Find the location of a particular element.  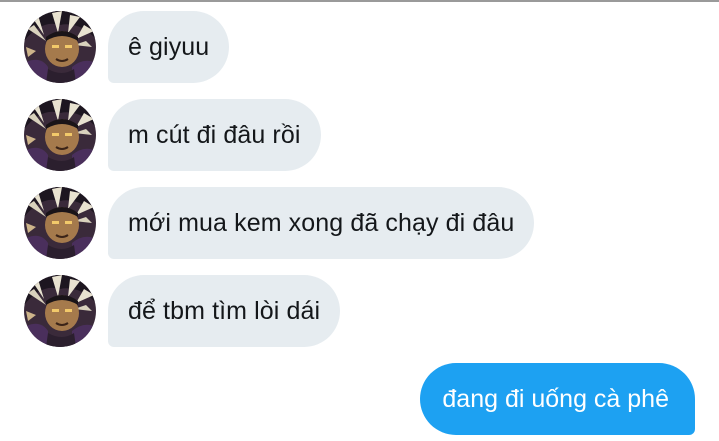

incoming-message-bubble: m cút đi đâu rồi is located at coordinates (214, 135).